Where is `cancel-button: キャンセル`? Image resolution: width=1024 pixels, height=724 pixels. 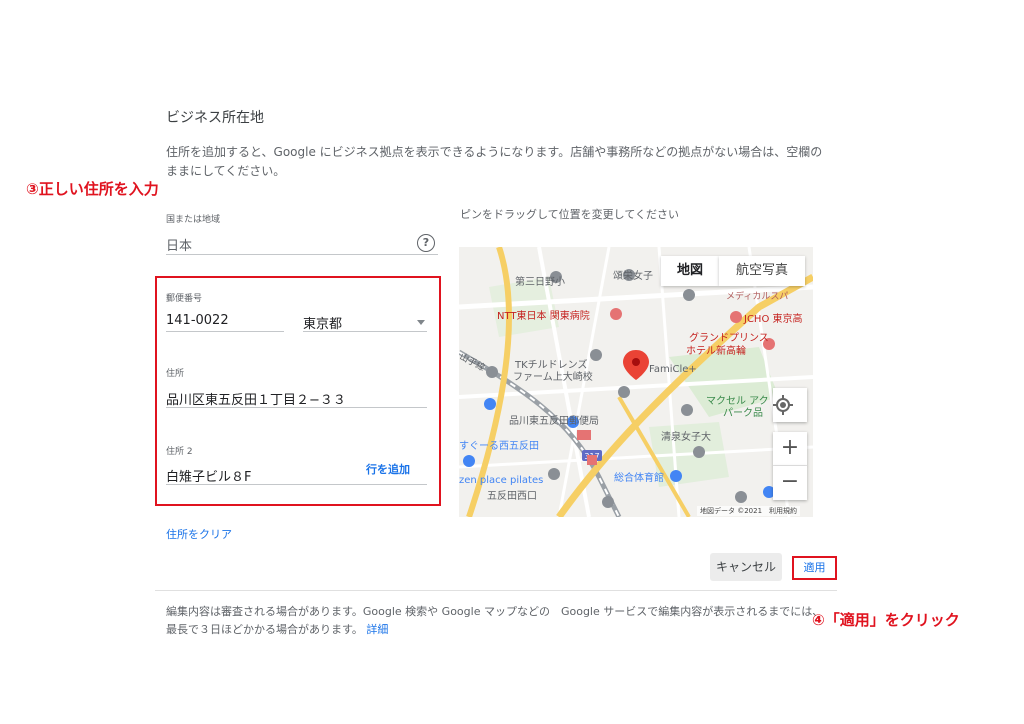 cancel-button: キャンセル is located at coordinates (746, 567).